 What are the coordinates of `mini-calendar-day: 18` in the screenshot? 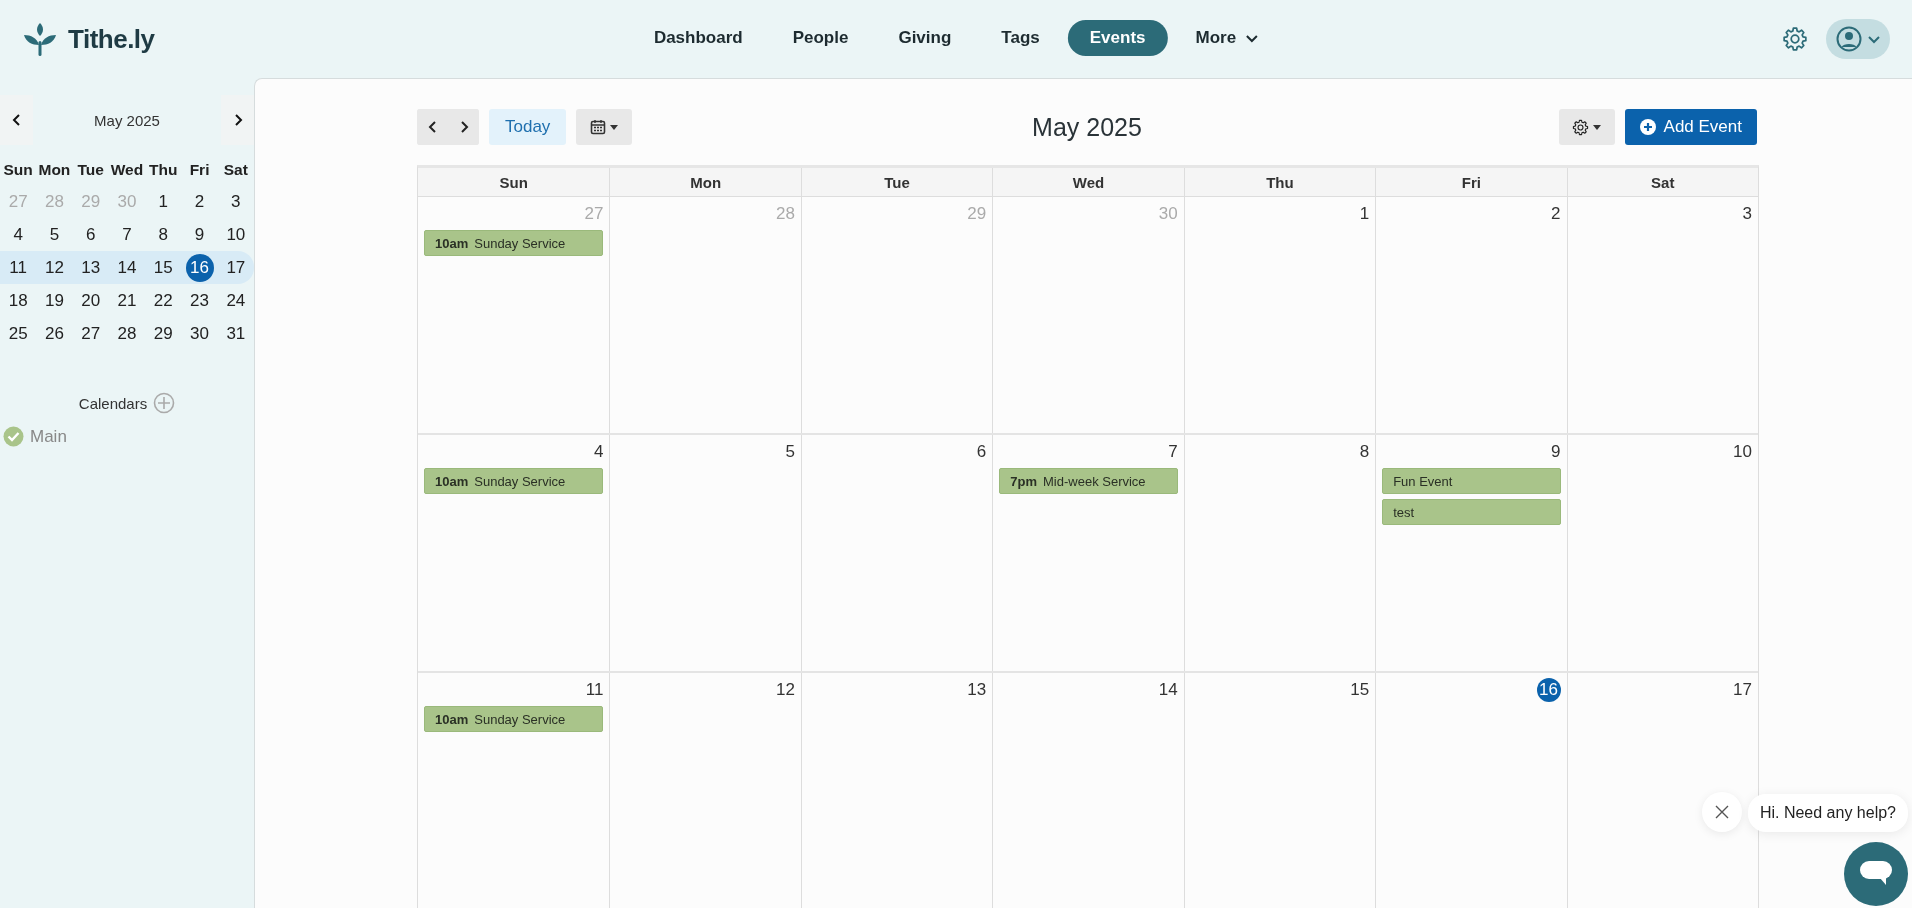 It's located at (18, 300).